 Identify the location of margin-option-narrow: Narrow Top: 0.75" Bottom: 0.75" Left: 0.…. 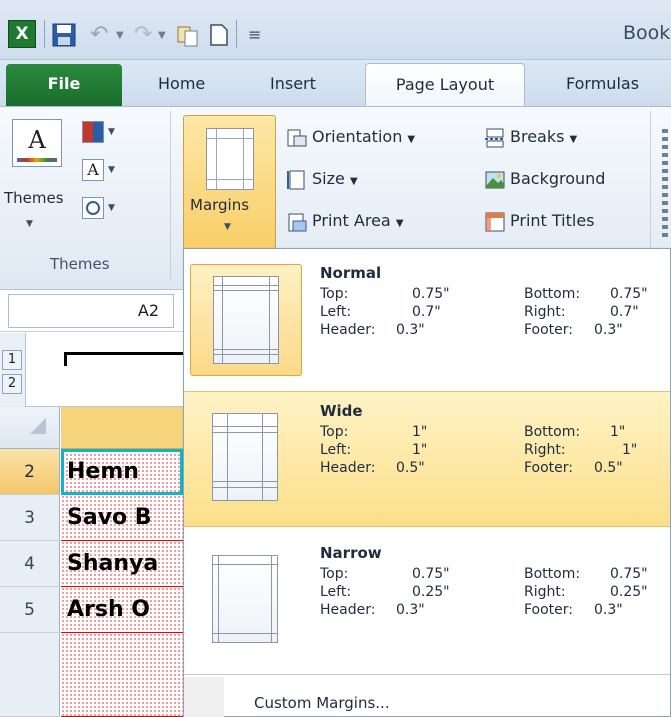
(427, 602).